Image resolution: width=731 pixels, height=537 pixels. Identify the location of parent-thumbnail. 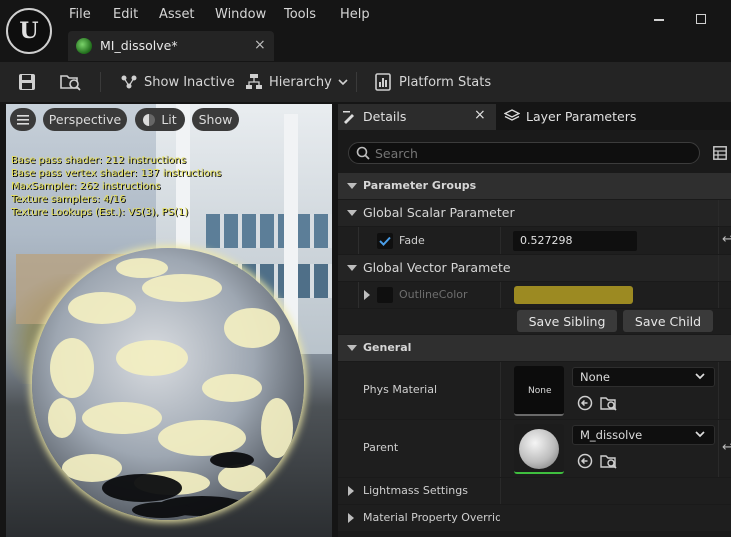
(539, 449).